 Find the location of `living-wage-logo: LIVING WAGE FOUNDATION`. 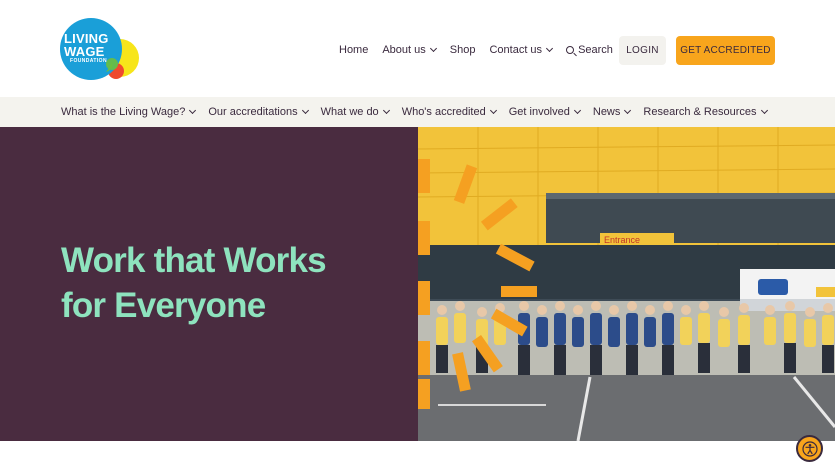

living-wage-logo: LIVING WAGE FOUNDATION is located at coordinates (101, 50).